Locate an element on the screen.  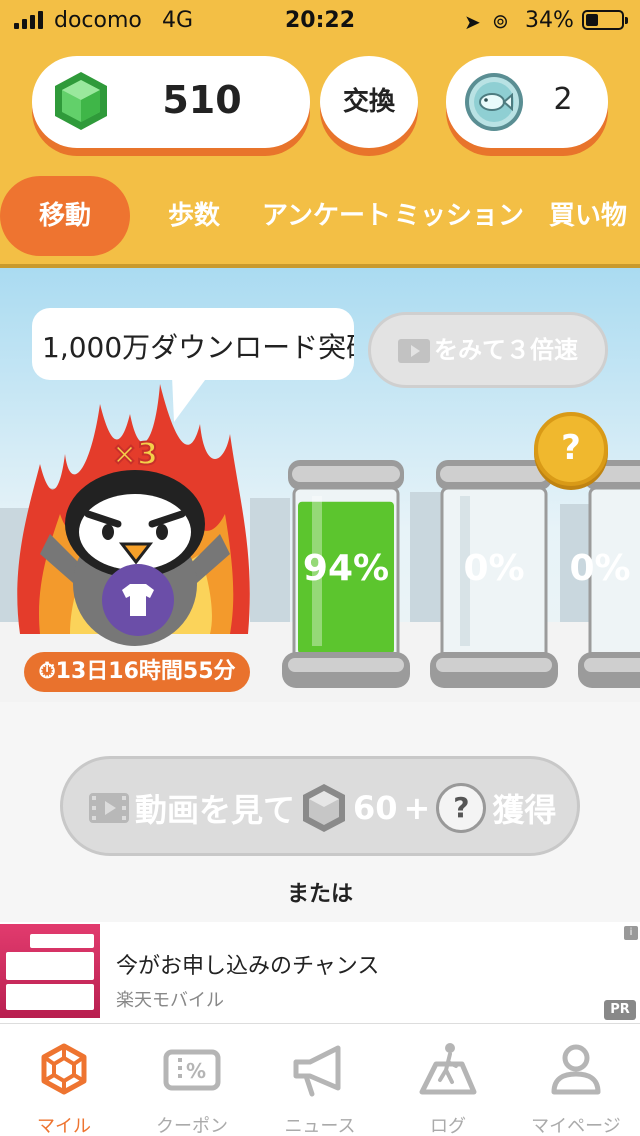
ad-banner: 今がお申し込みのチャンス 楽天モバイル i PR is located at coordinates (320, 973).